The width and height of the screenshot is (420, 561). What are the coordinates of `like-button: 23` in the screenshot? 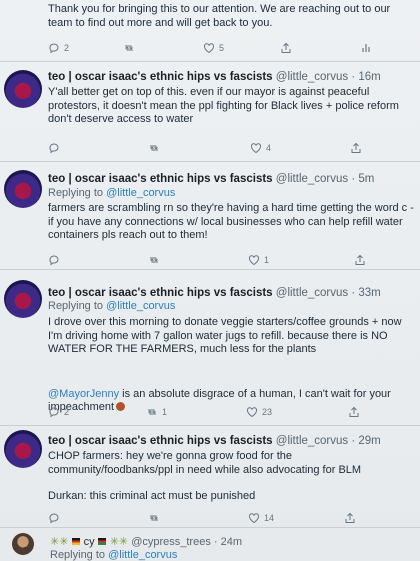 It's located at (259, 412).